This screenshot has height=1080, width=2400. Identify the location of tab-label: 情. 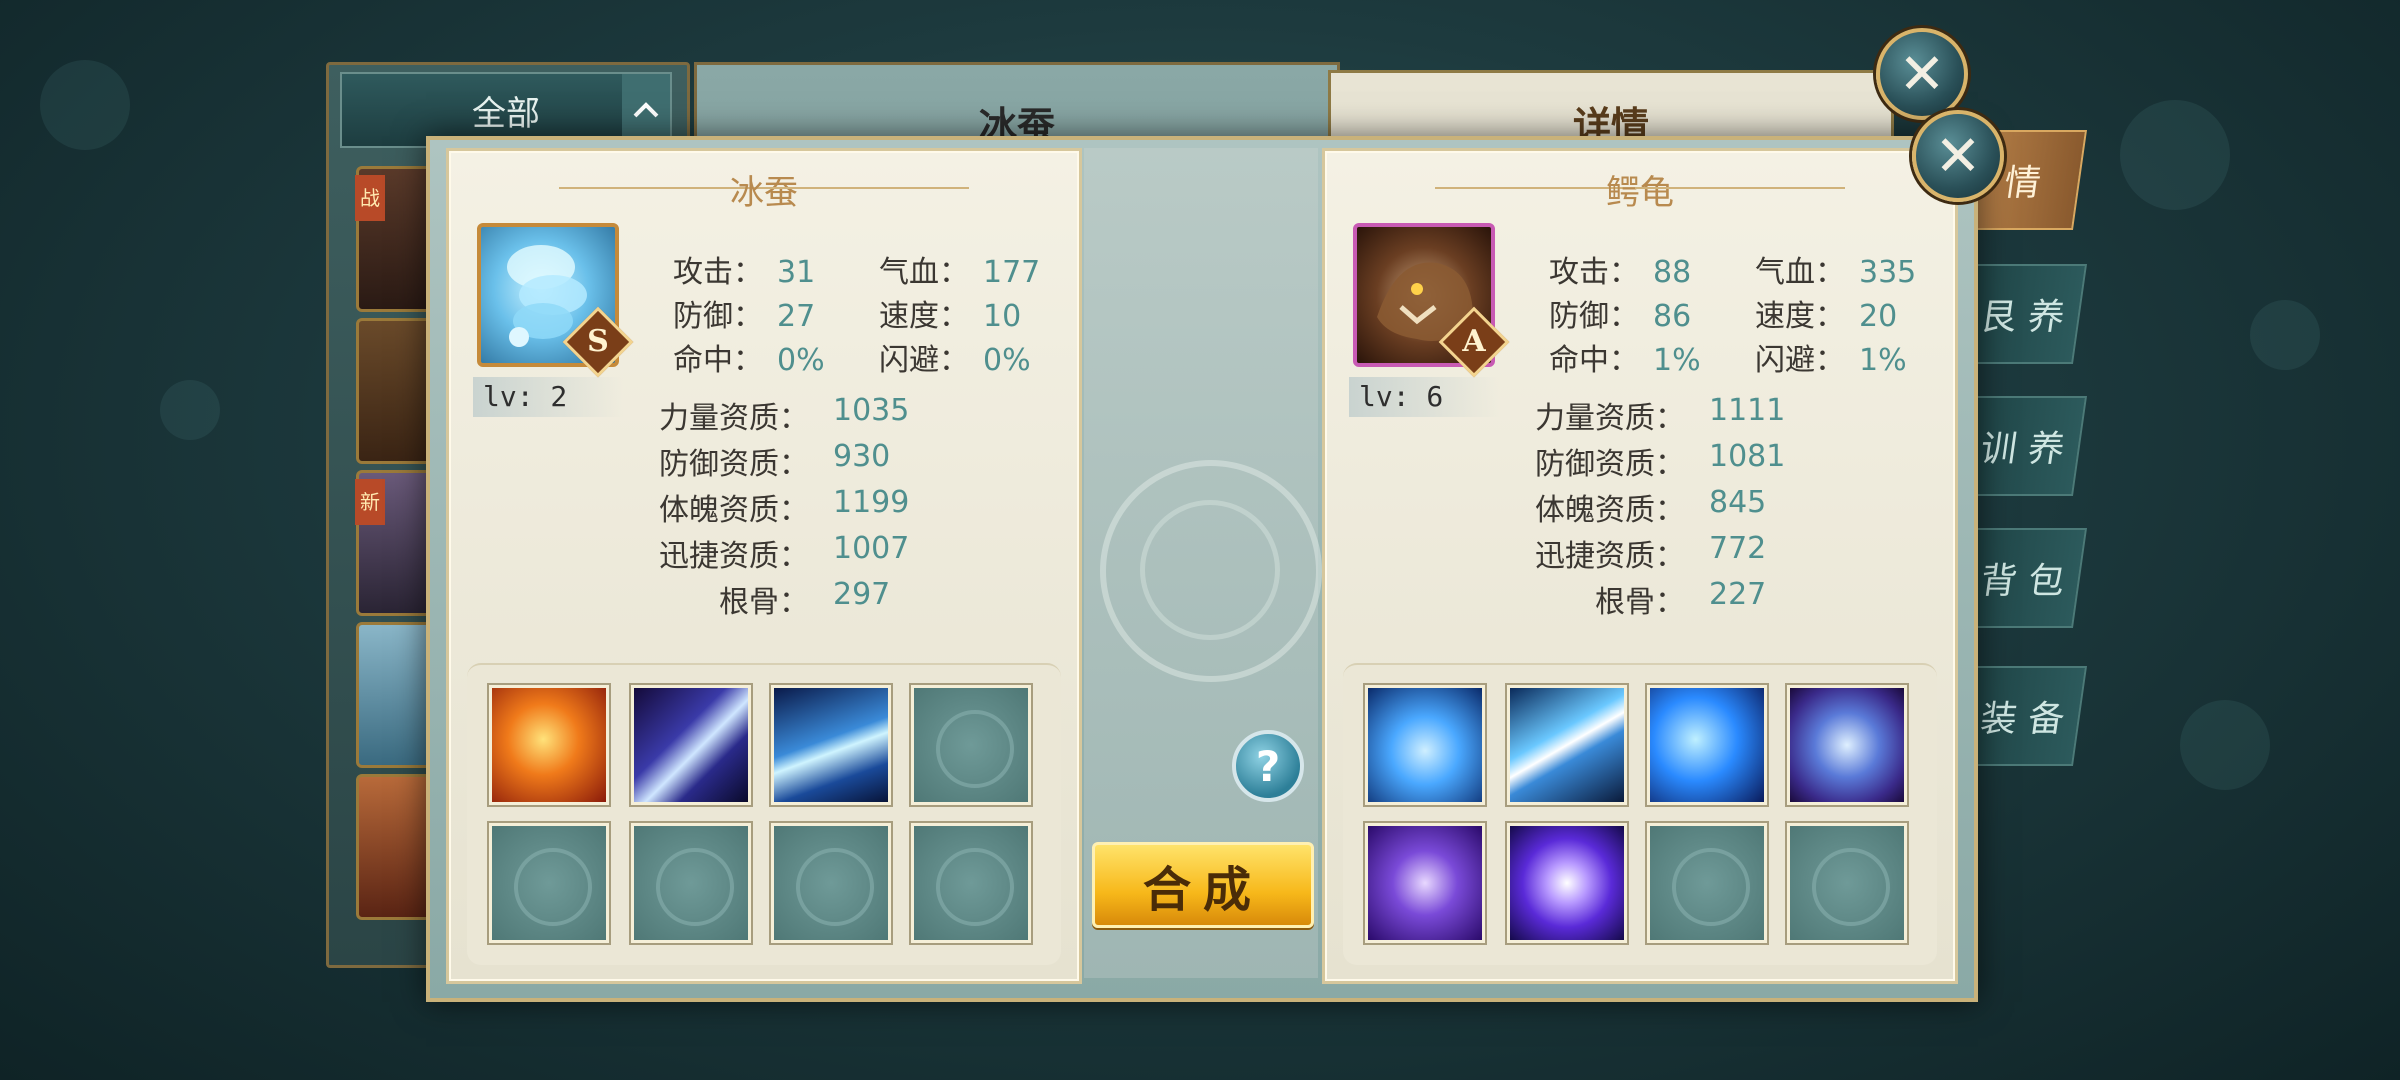
(2022, 183).